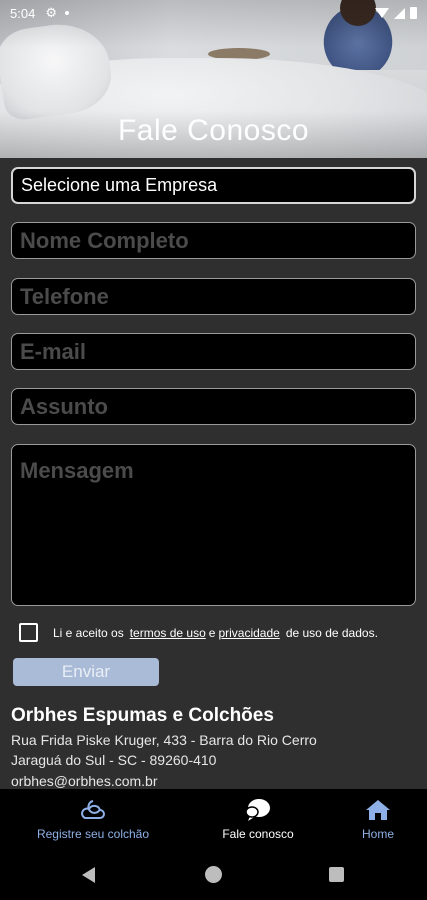  I want to click on nav-label-home: Home, so click(377, 834).